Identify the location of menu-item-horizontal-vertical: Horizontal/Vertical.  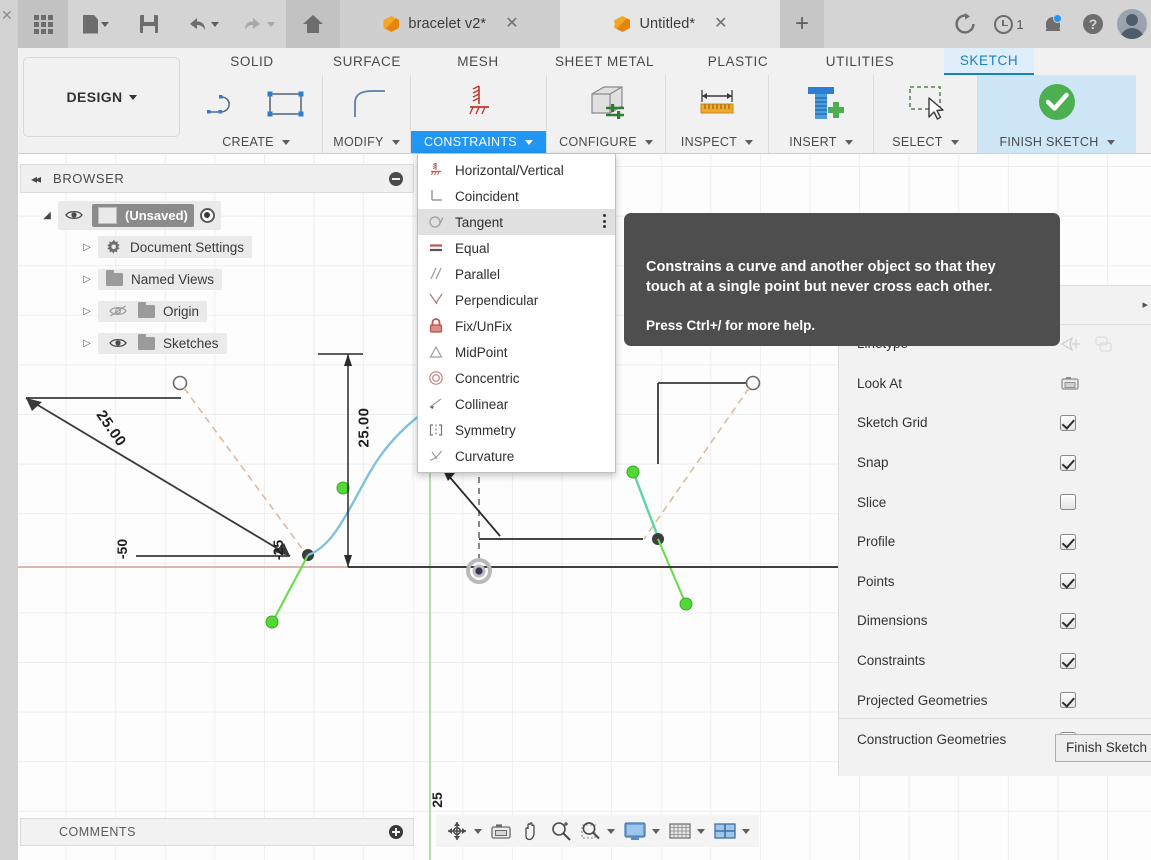
(516, 170).